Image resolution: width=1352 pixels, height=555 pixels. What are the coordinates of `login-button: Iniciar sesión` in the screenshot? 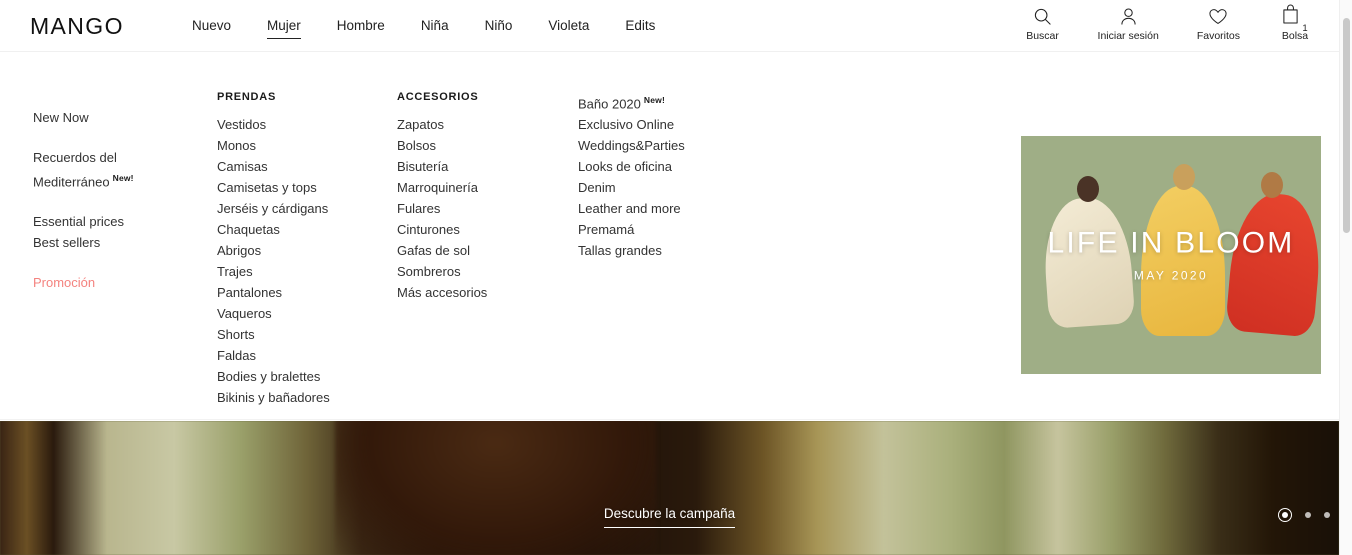 It's located at (1128, 24).